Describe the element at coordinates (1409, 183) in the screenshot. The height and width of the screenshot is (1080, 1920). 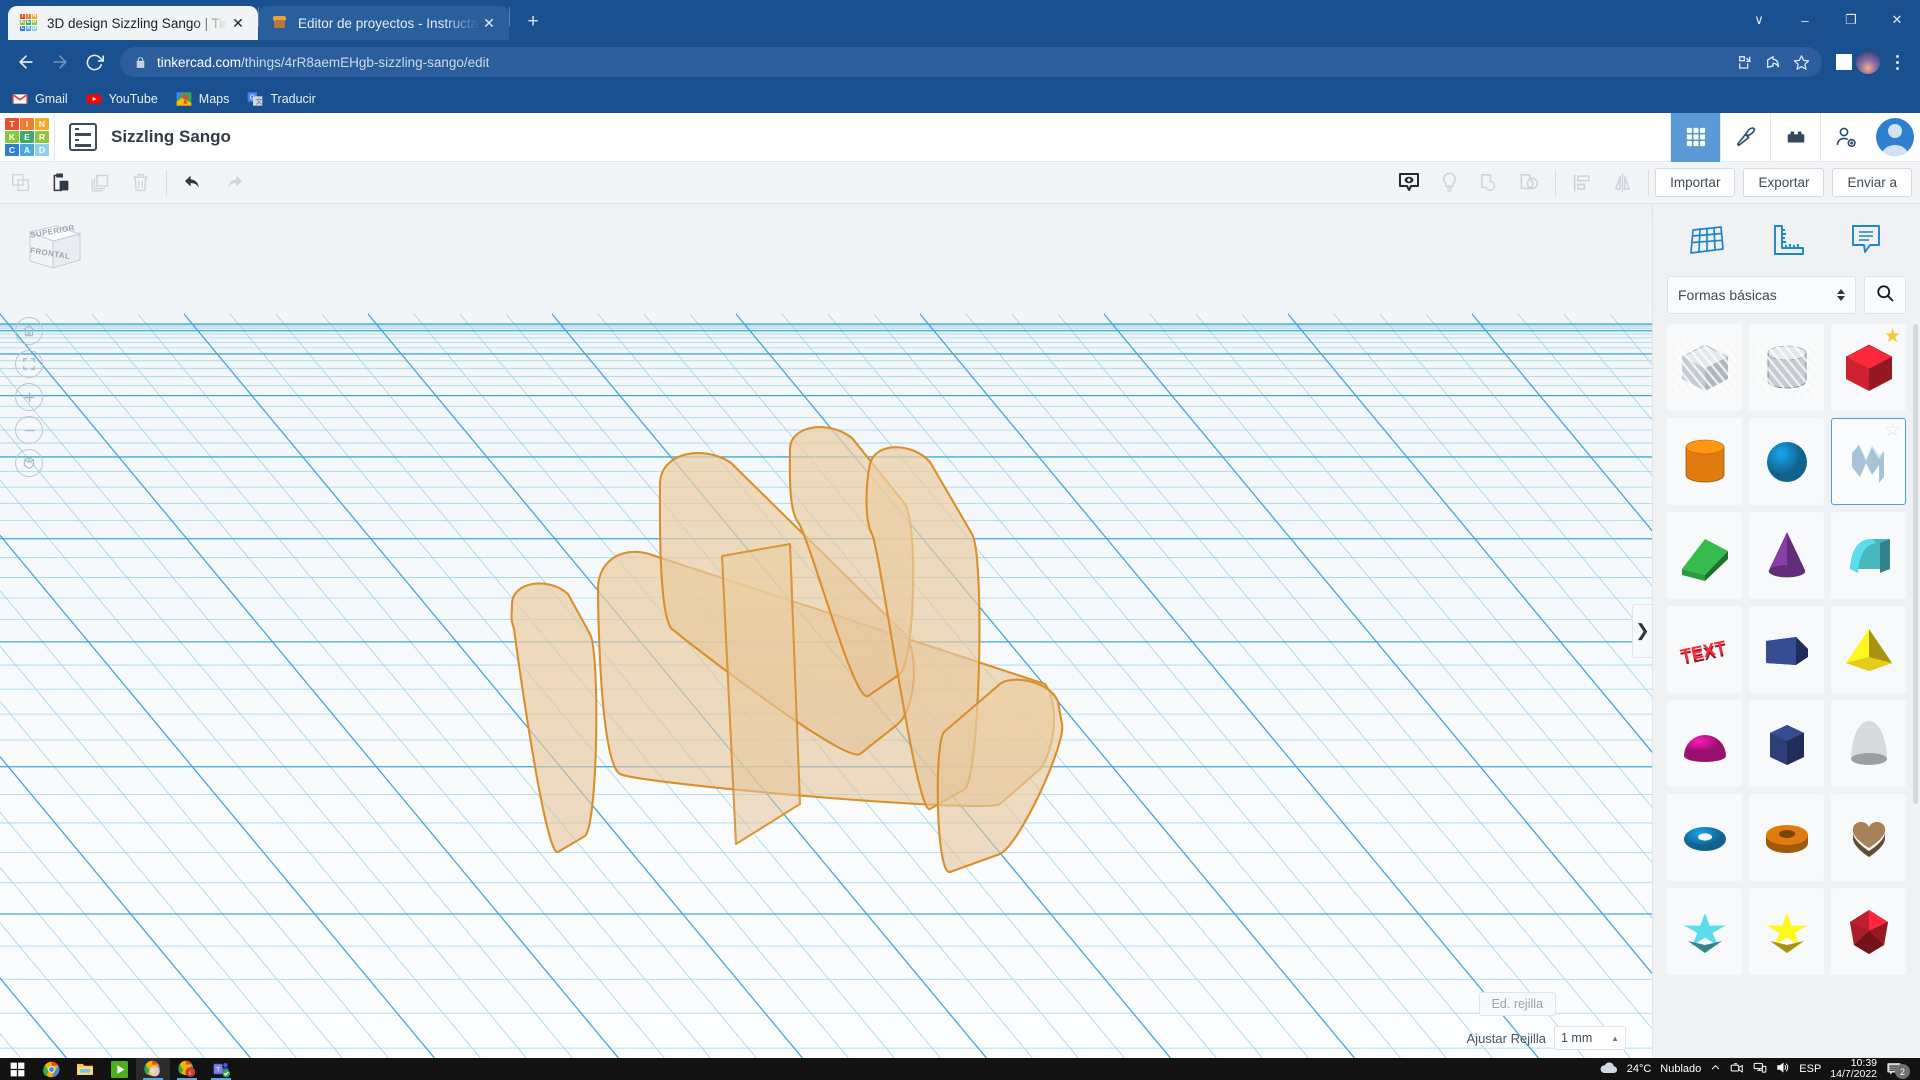
I see `show-hide-icon` at that location.